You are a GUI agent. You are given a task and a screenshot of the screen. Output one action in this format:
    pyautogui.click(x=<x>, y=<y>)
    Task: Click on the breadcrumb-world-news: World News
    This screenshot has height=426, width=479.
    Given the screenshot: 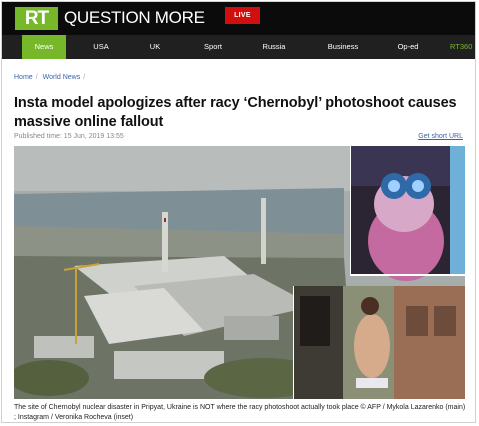 What is the action you would take?
    pyautogui.click(x=62, y=77)
    